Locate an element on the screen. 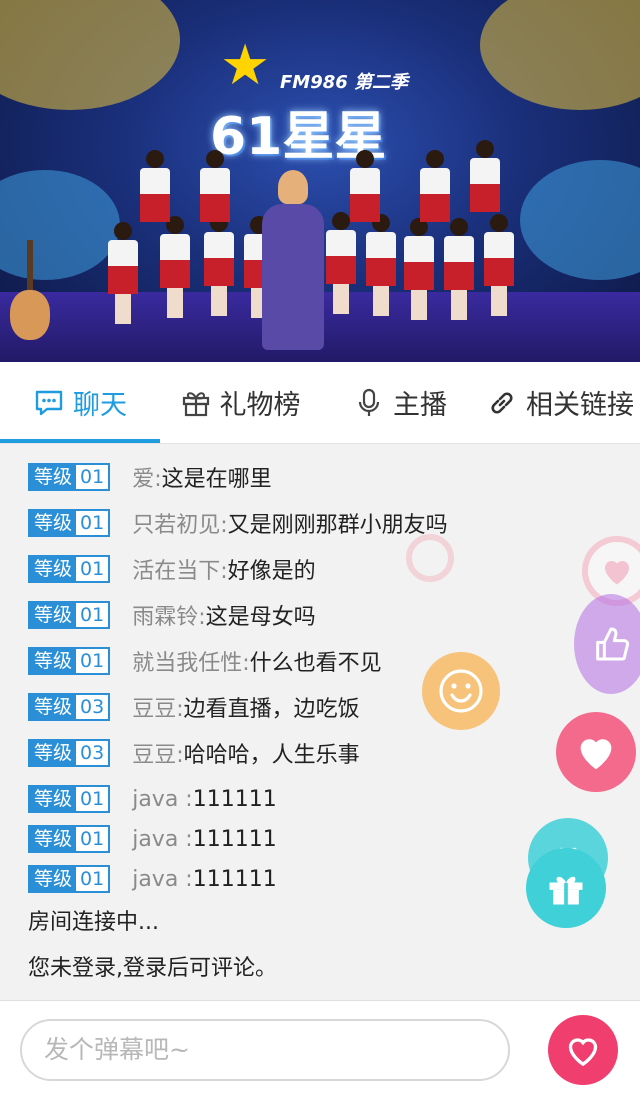 This screenshot has width=640, height=1097. like-button is located at coordinates (583, 1050).